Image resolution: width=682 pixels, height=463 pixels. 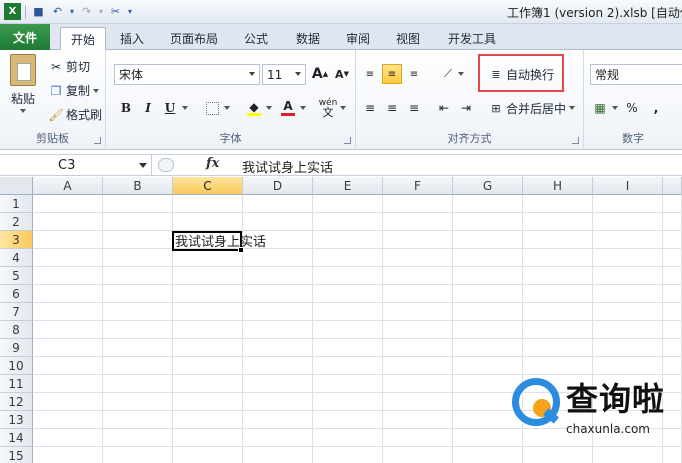 I want to click on cell-b9, so click(x=138, y=348).